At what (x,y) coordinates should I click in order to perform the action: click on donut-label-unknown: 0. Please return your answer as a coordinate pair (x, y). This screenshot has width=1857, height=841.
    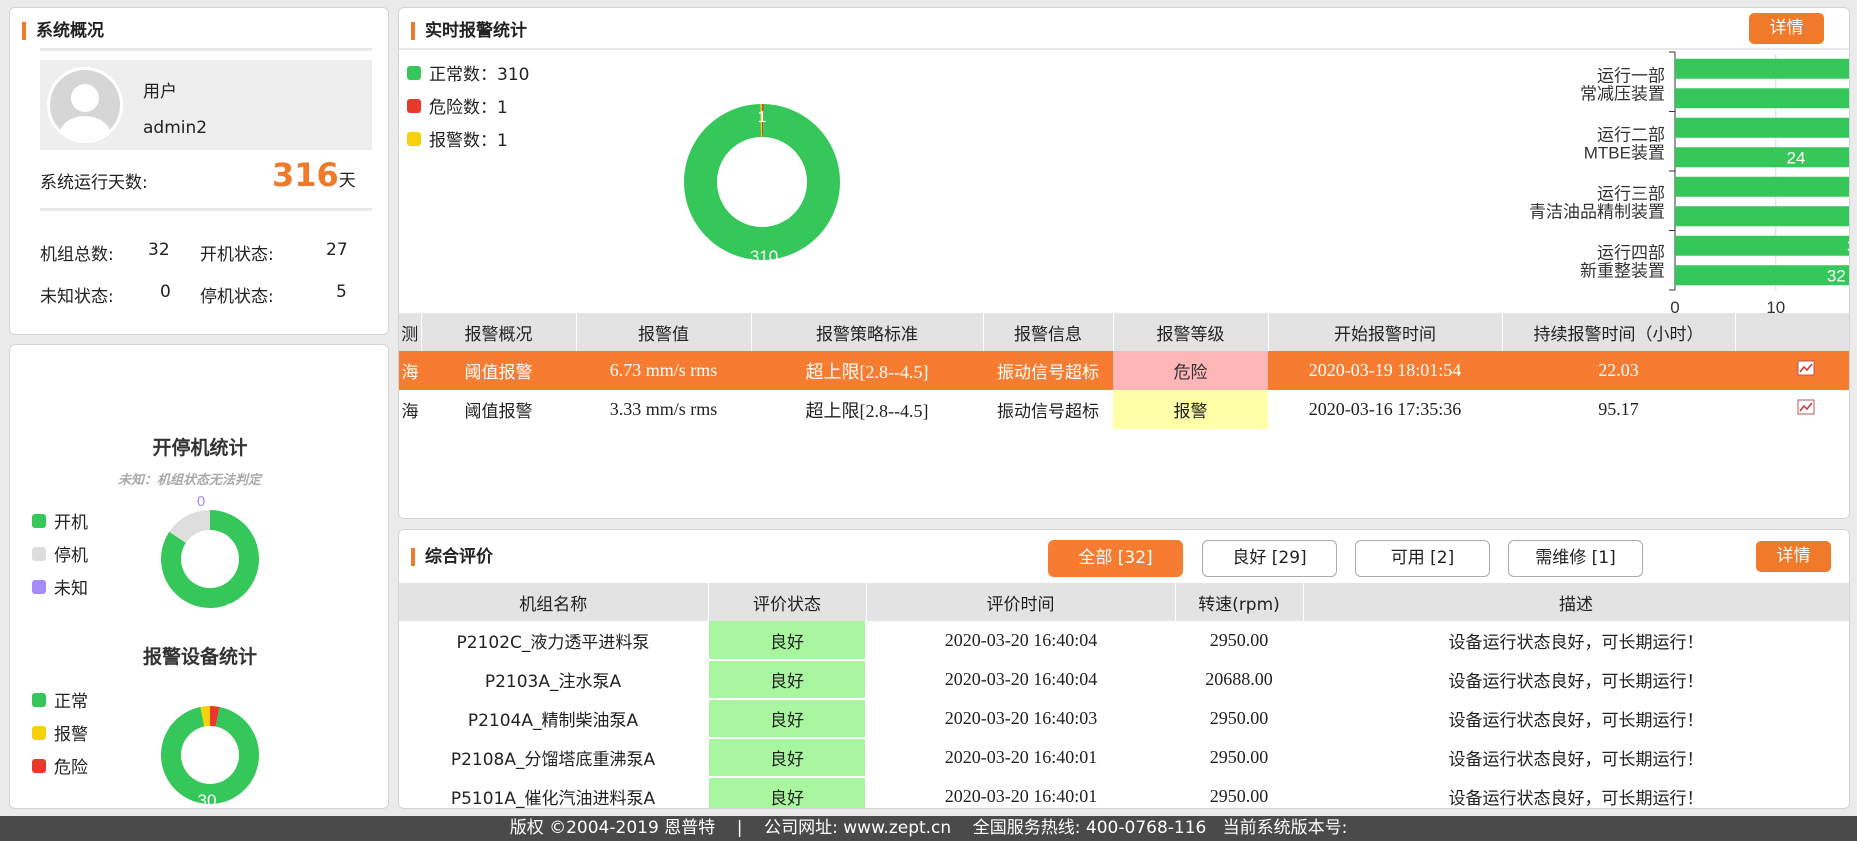
    Looking at the image, I should click on (201, 501).